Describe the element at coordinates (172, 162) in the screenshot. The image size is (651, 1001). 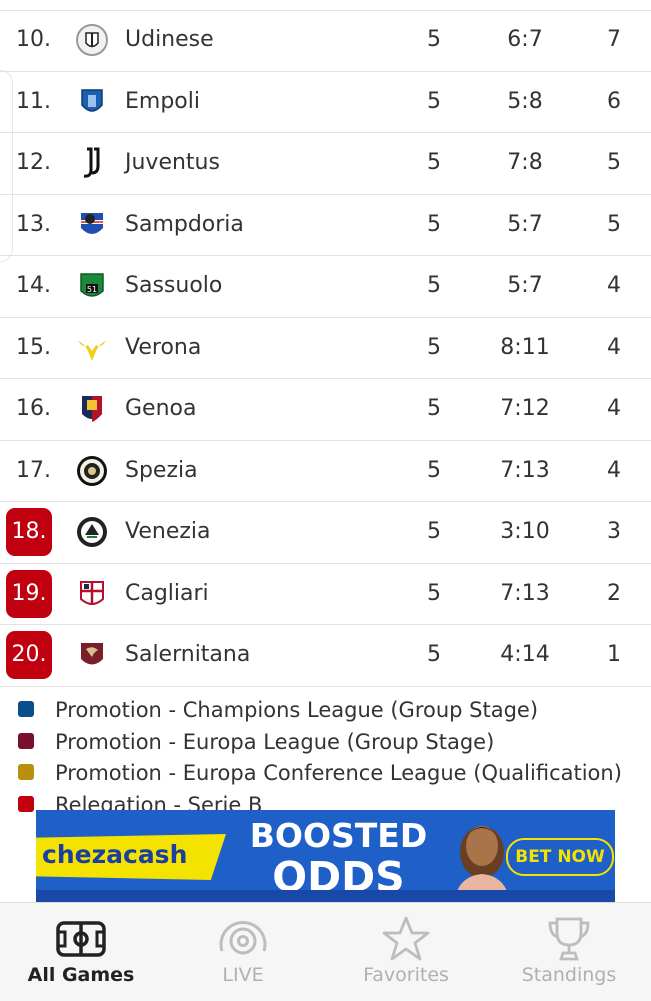
I see `team-name: Juventus` at that location.